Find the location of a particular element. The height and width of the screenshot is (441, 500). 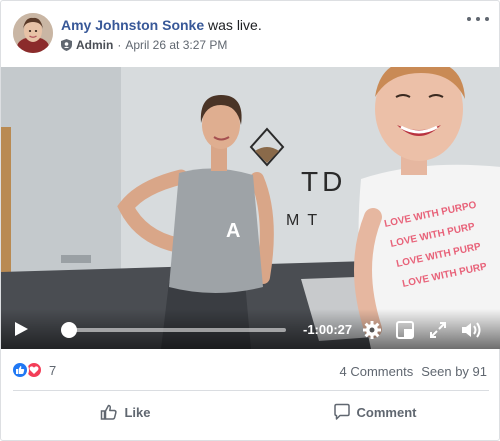

author-line: Amy Johnston Sonke was live. is located at coordinates (161, 25).